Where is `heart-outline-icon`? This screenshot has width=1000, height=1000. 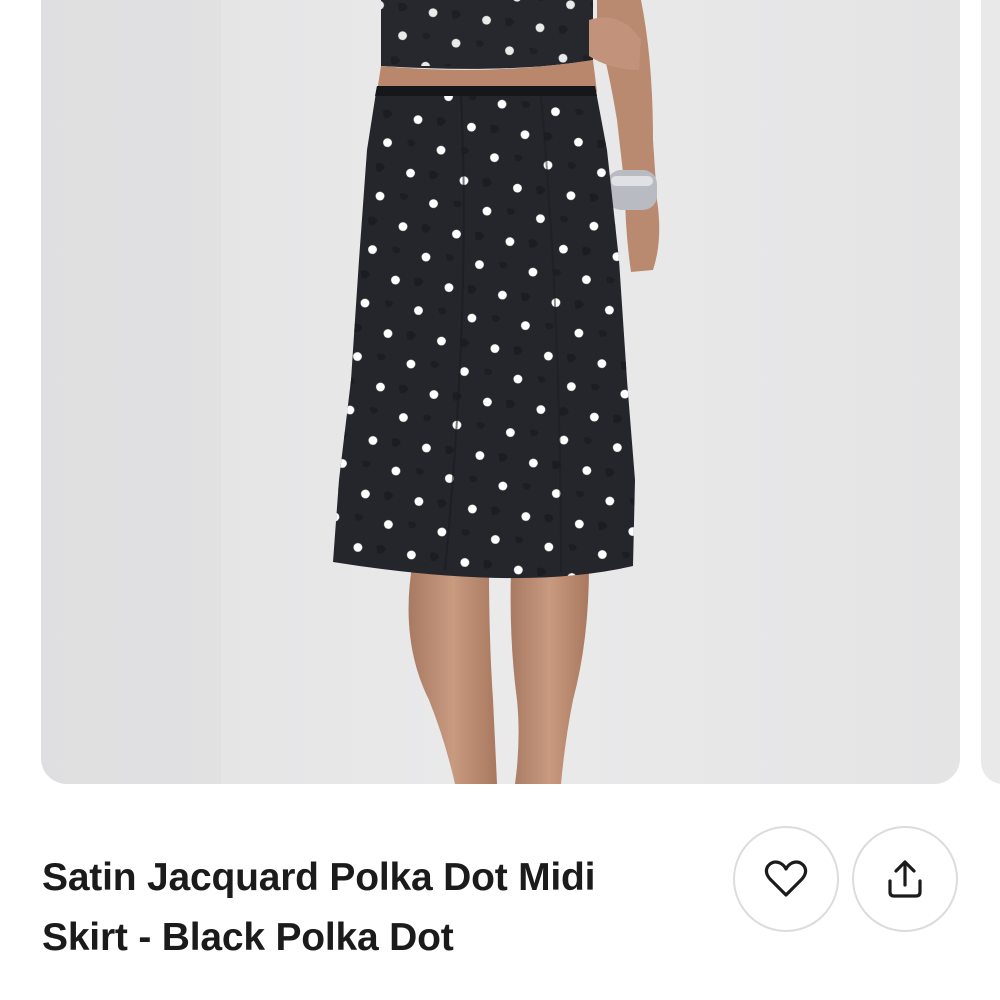
heart-outline-icon is located at coordinates (786, 879).